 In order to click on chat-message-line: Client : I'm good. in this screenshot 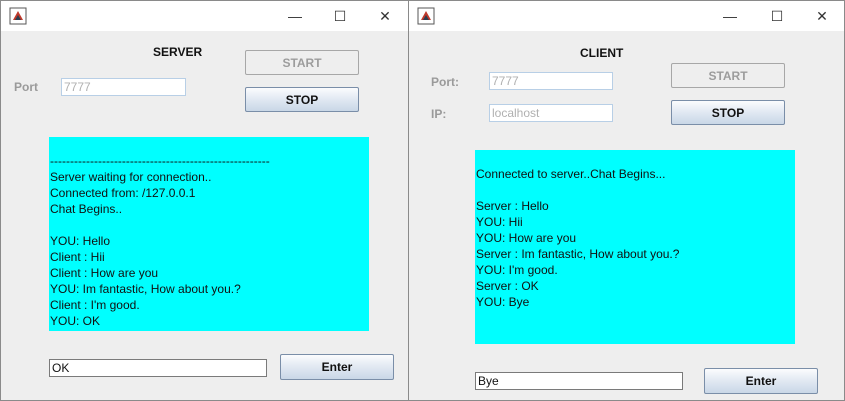, I will do `click(95, 305)`.